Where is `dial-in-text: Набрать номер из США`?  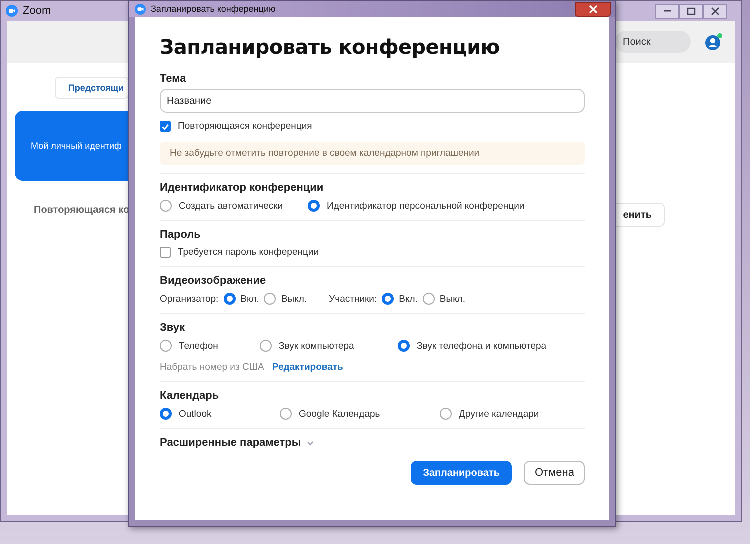
dial-in-text: Набрать номер из США is located at coordinates (212, 367).